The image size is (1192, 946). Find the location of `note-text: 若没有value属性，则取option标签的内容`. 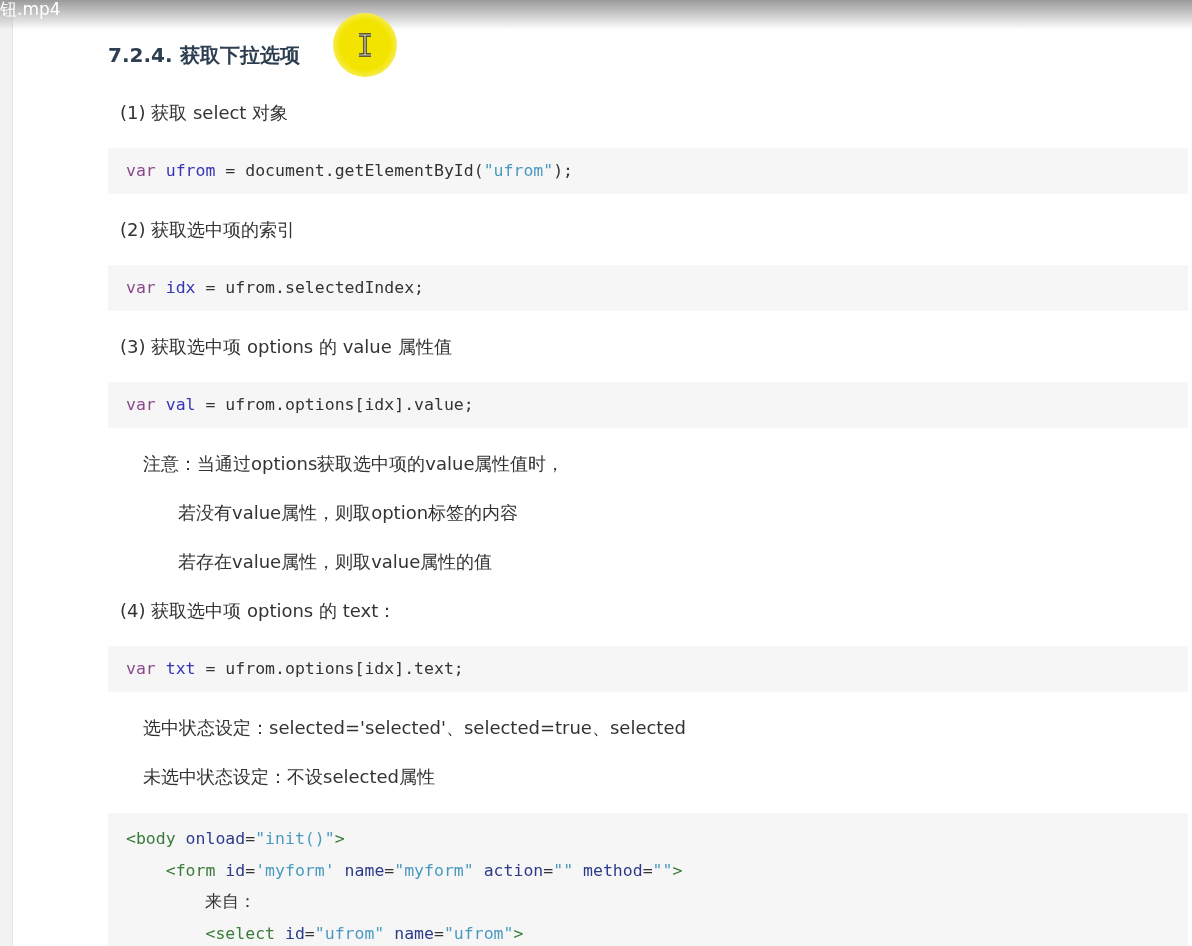

note-text: 若没有value属性，则取option标签的内容 is located at coordinates (349, 513).